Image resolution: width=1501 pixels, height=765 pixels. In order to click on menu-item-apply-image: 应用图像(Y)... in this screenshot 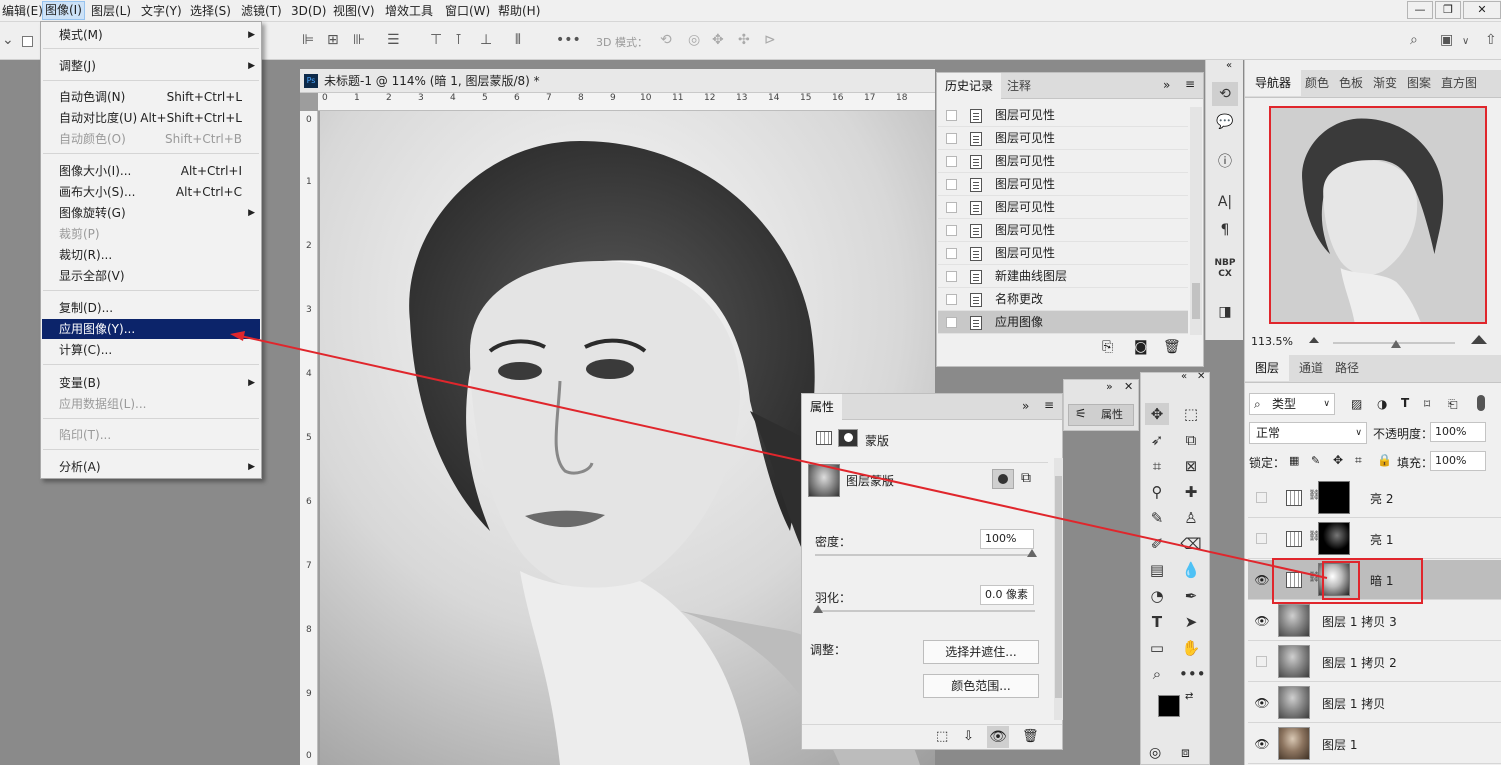, I will do `click(151, 329)`.